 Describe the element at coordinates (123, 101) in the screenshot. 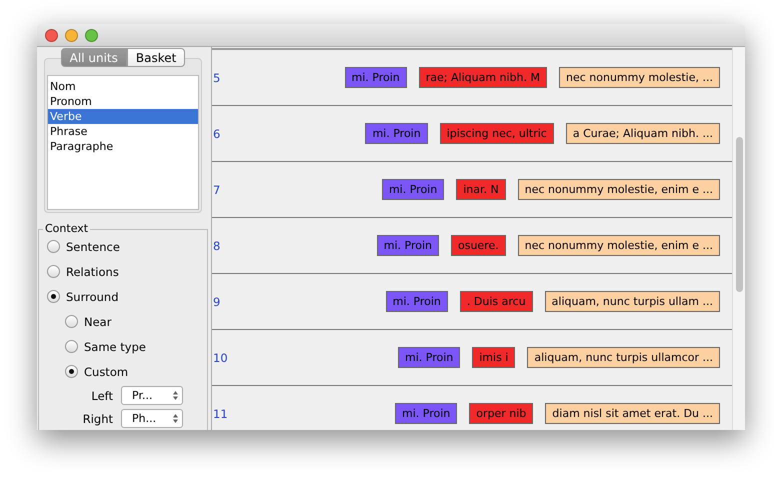

I see `list-item: Pronom` at that location.